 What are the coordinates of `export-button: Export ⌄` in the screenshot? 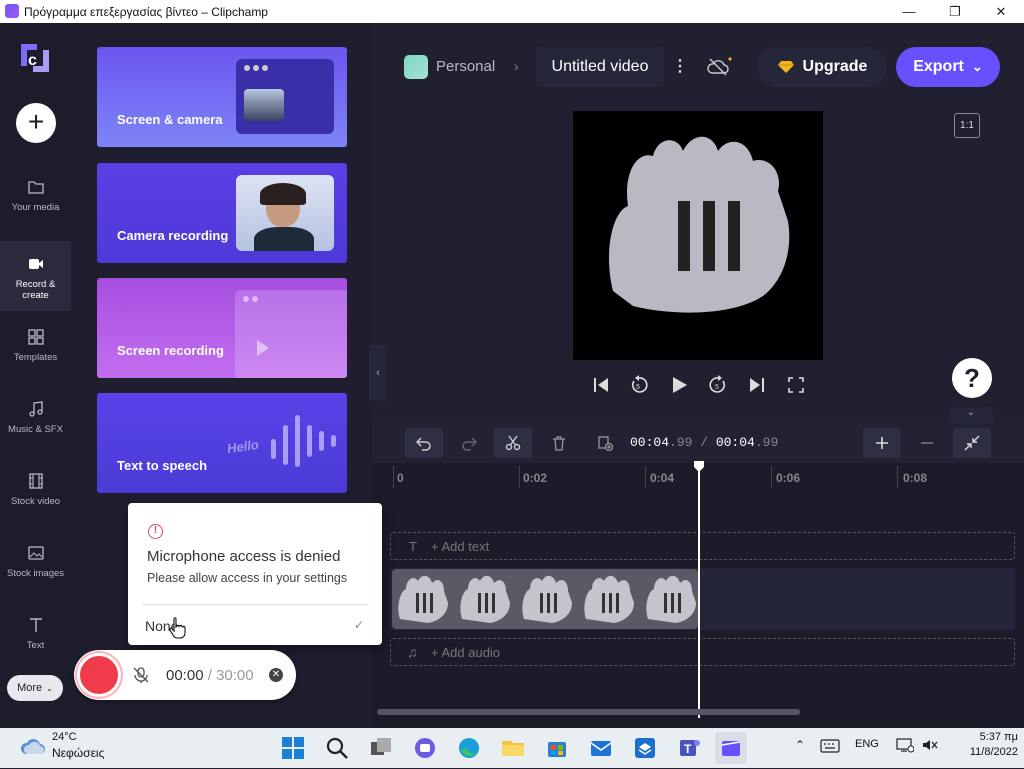 It's located at (948, 67).